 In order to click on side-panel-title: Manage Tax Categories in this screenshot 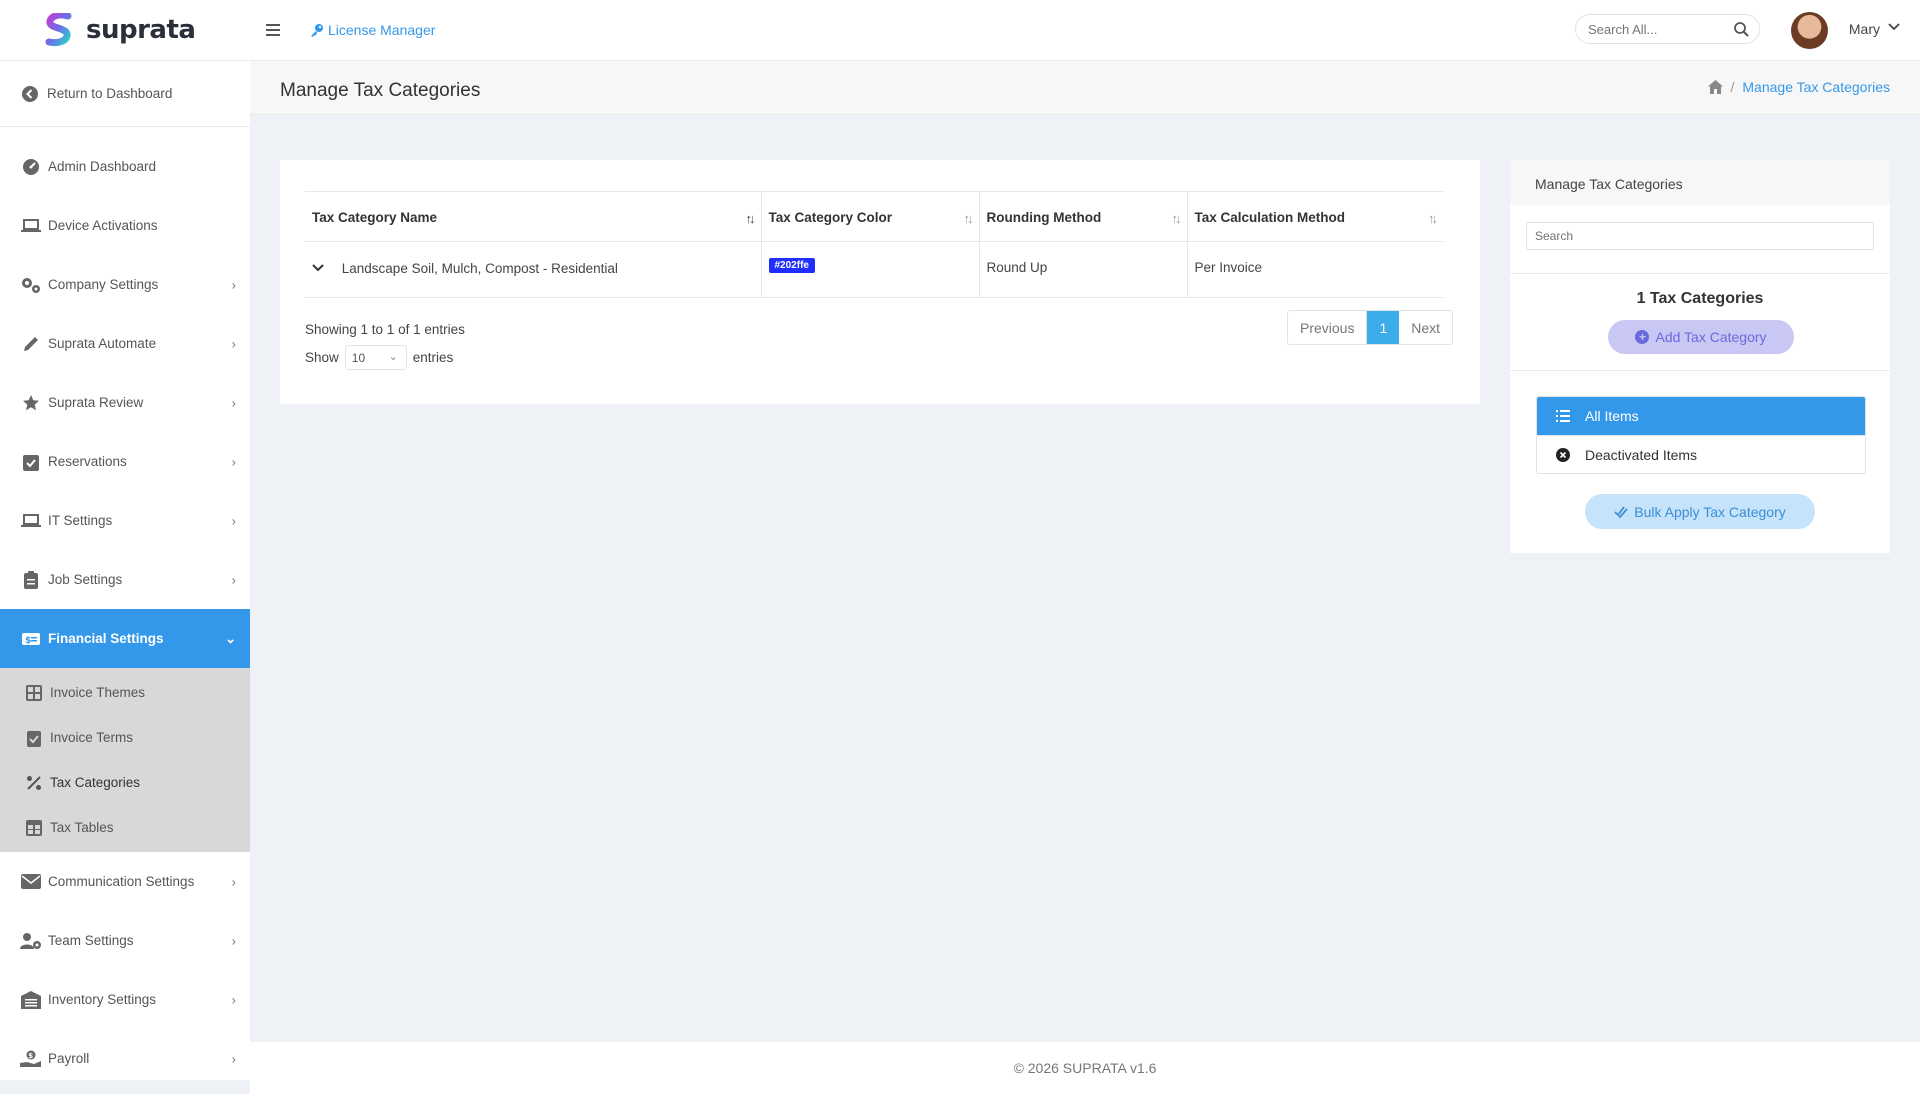, I will do `click(1700, 182)`.